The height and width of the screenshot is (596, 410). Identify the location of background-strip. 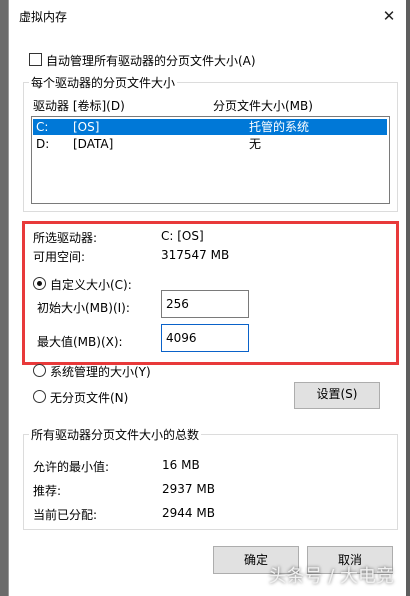
(408, 298).